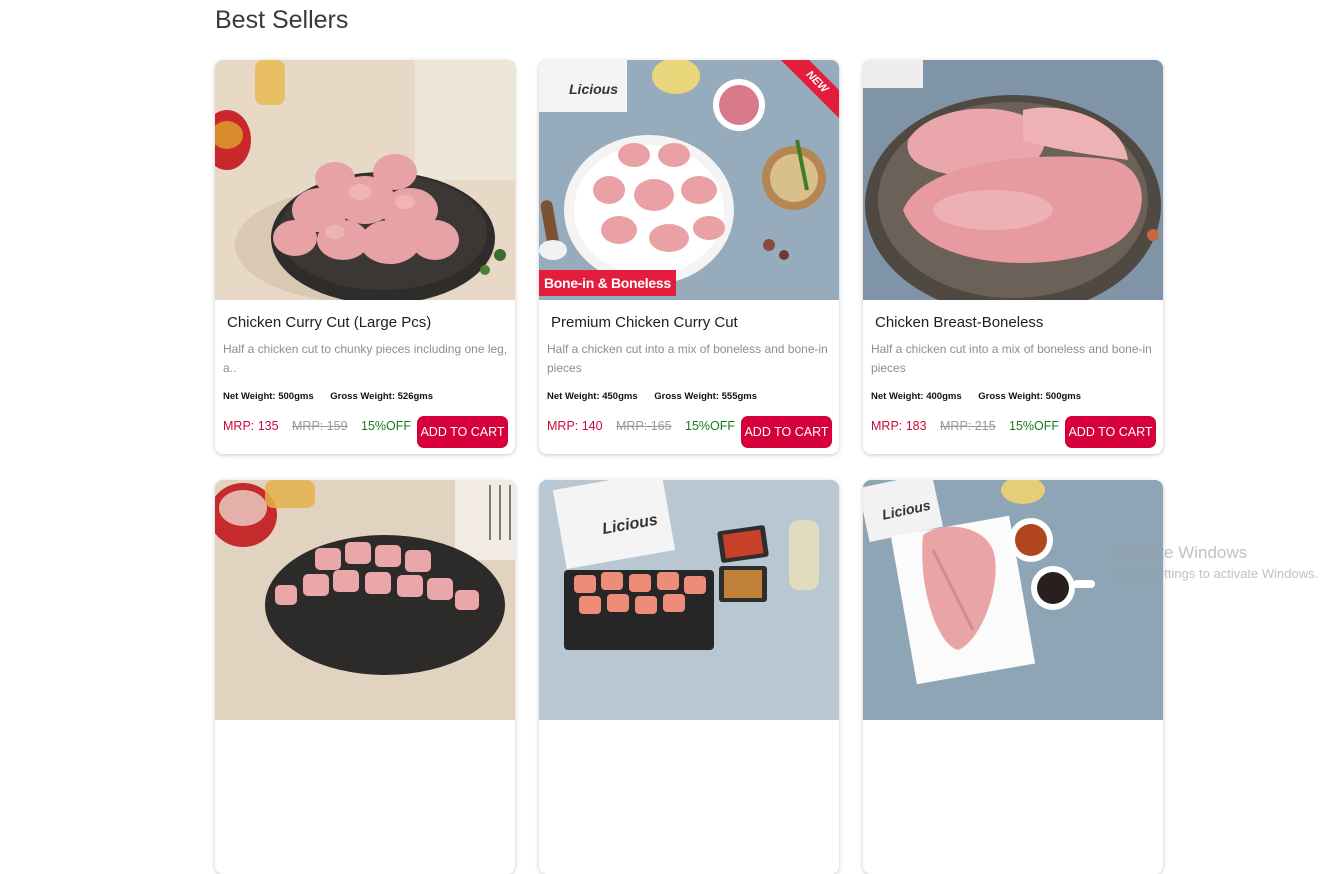 This screenshot has width=1334, height=874. What do you see at coordinates (968, 426) in the screenshot?
I see `original-mrp: MRP: 215` at bounding box center [968, 426].